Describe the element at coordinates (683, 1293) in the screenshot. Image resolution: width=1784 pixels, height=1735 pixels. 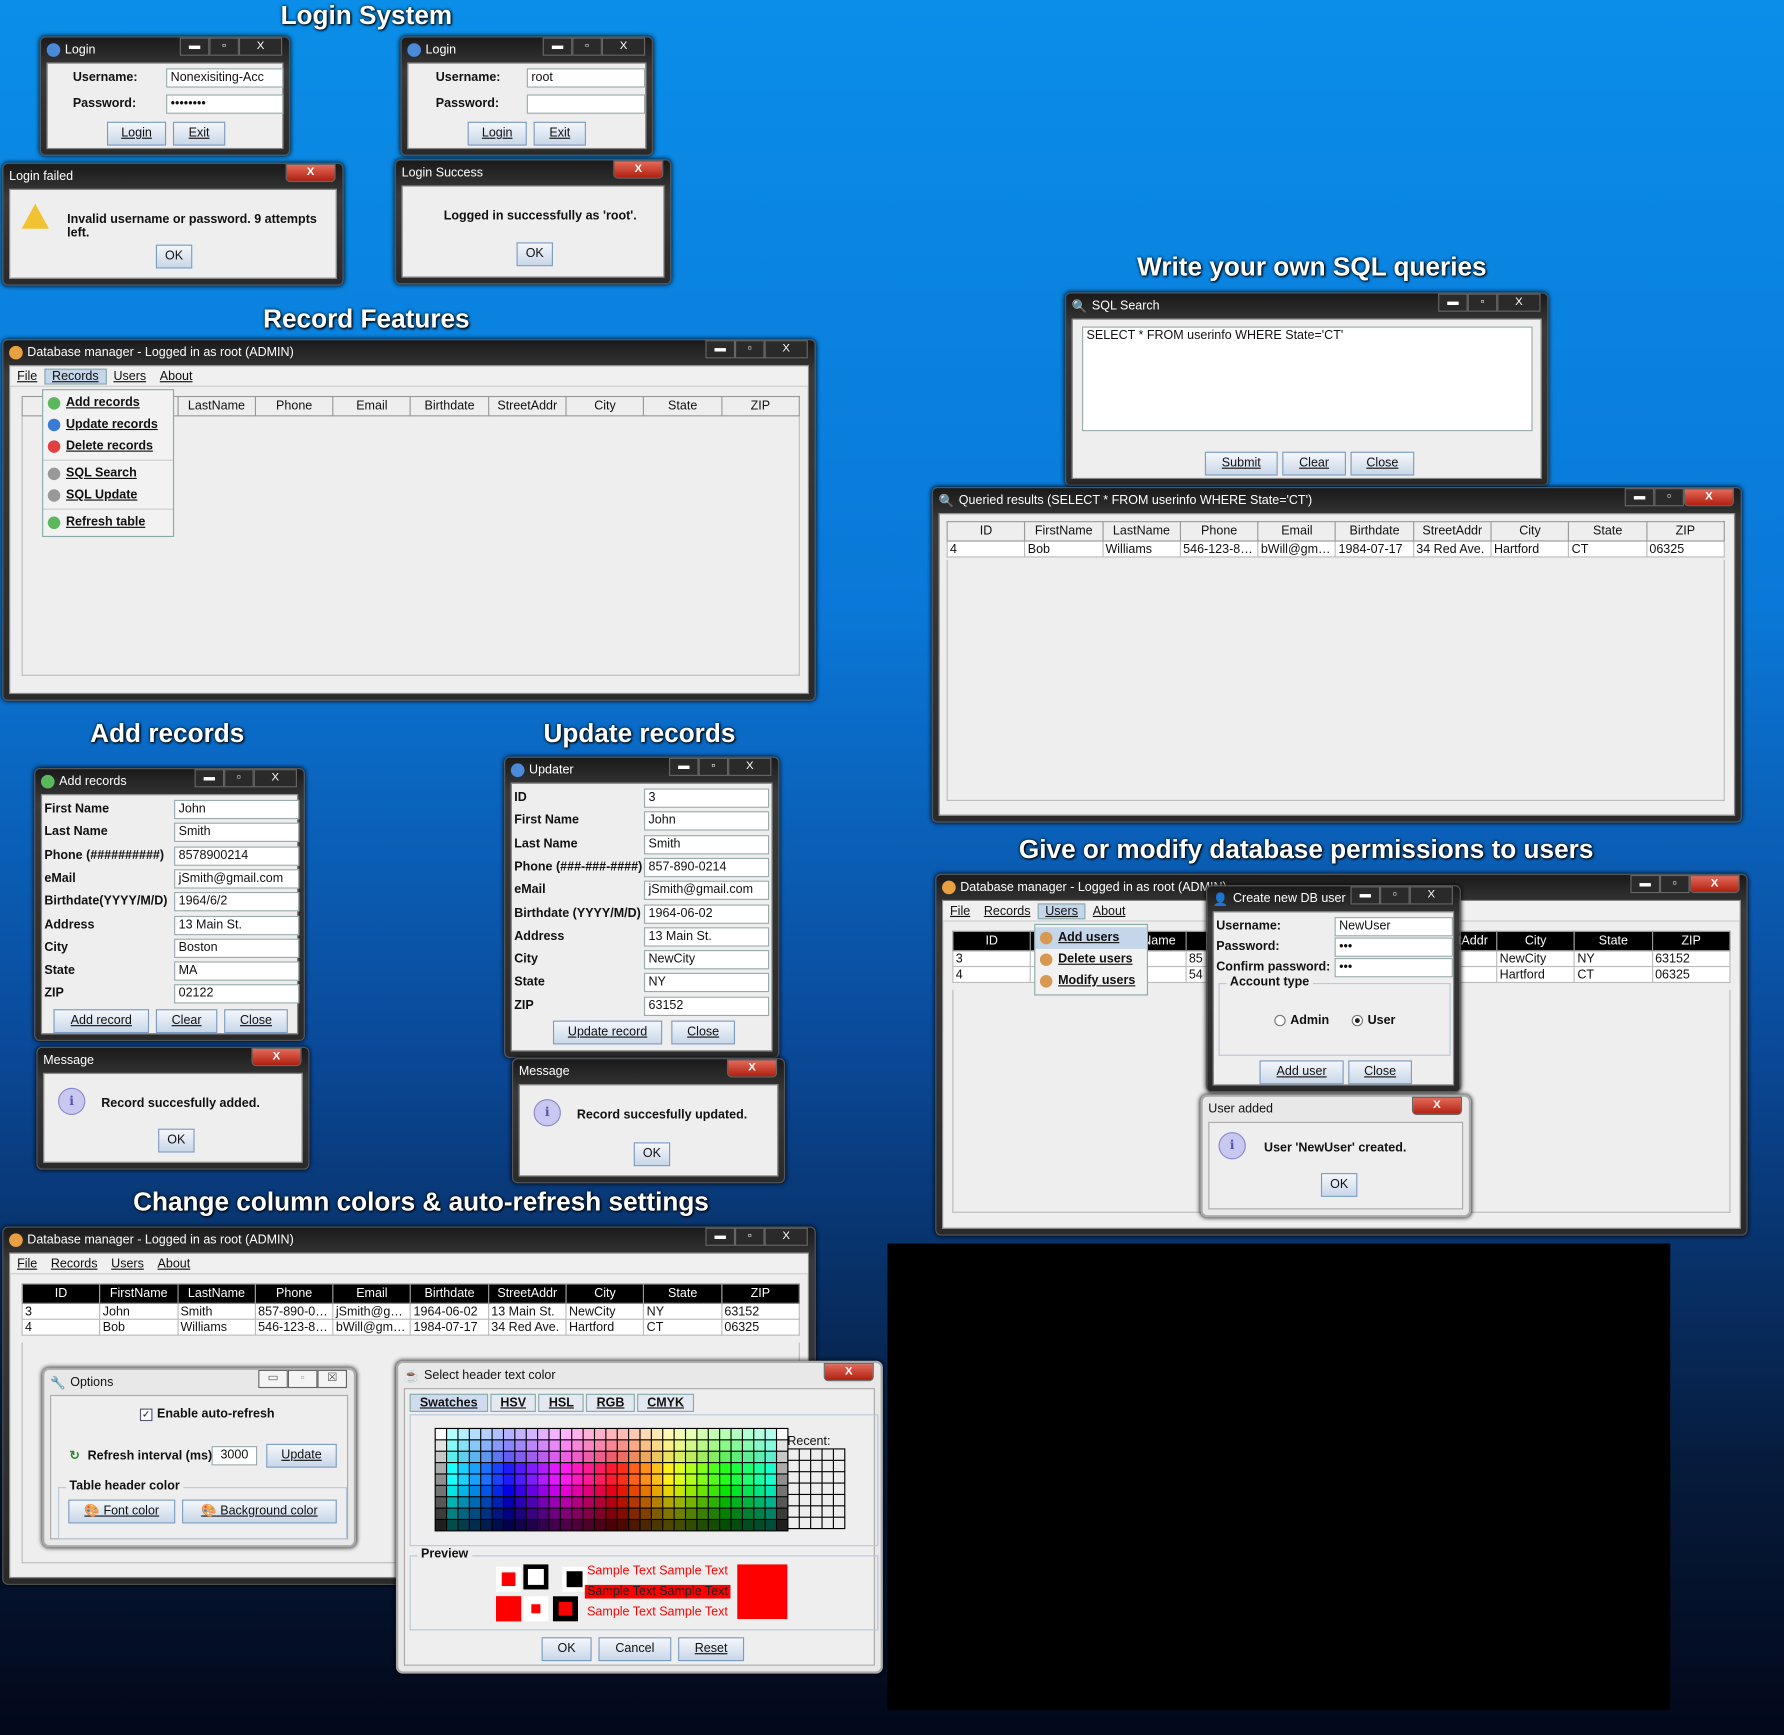
I see `column-header: State` at that location.